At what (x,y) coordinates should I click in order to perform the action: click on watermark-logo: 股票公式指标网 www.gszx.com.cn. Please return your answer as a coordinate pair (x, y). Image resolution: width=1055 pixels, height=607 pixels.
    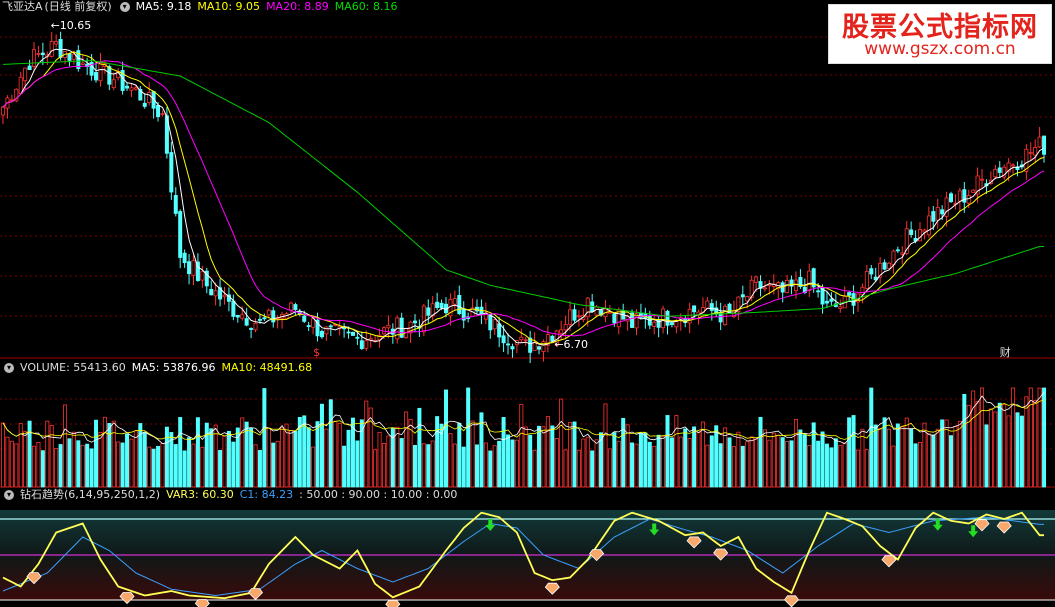
    Looking at the image, I should click on (940, 34).